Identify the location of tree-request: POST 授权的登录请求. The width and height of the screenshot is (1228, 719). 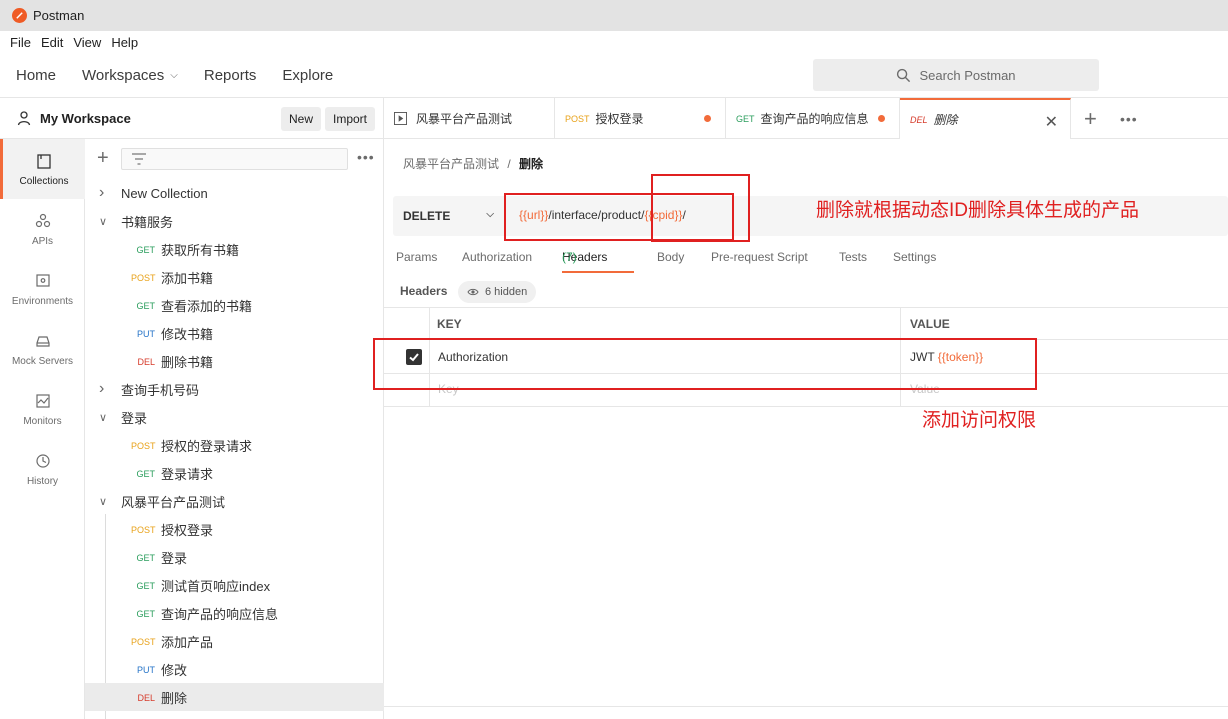
(234, 445).